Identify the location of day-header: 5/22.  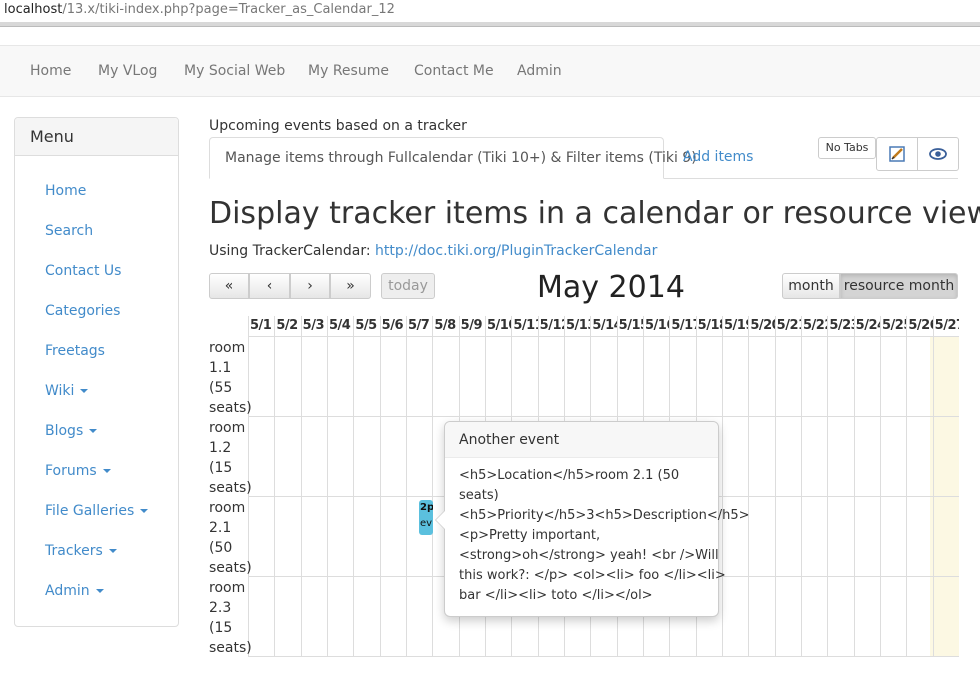
(814, 326).